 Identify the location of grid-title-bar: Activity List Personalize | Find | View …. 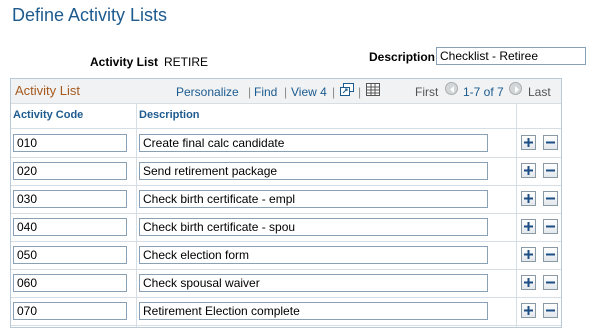
(286, 91).